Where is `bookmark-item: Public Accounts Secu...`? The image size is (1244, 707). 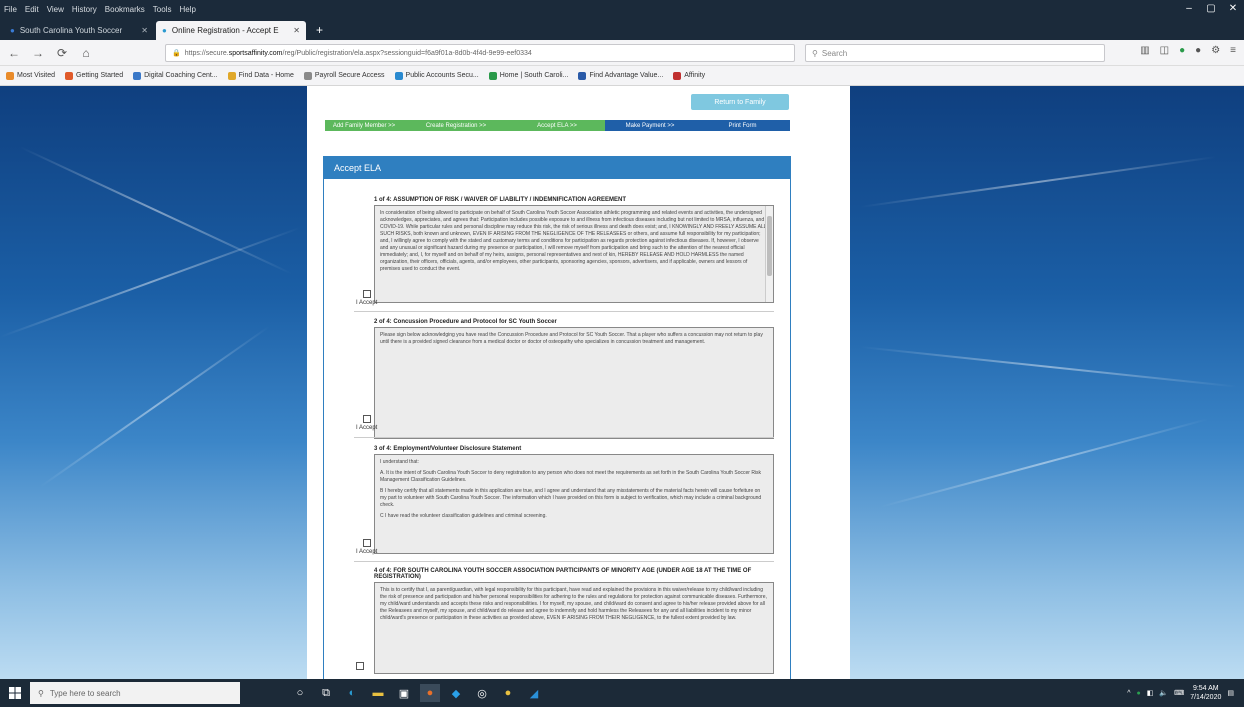
bookmark-item: Public Accounts Secu... is located at coordinates (436, 75).